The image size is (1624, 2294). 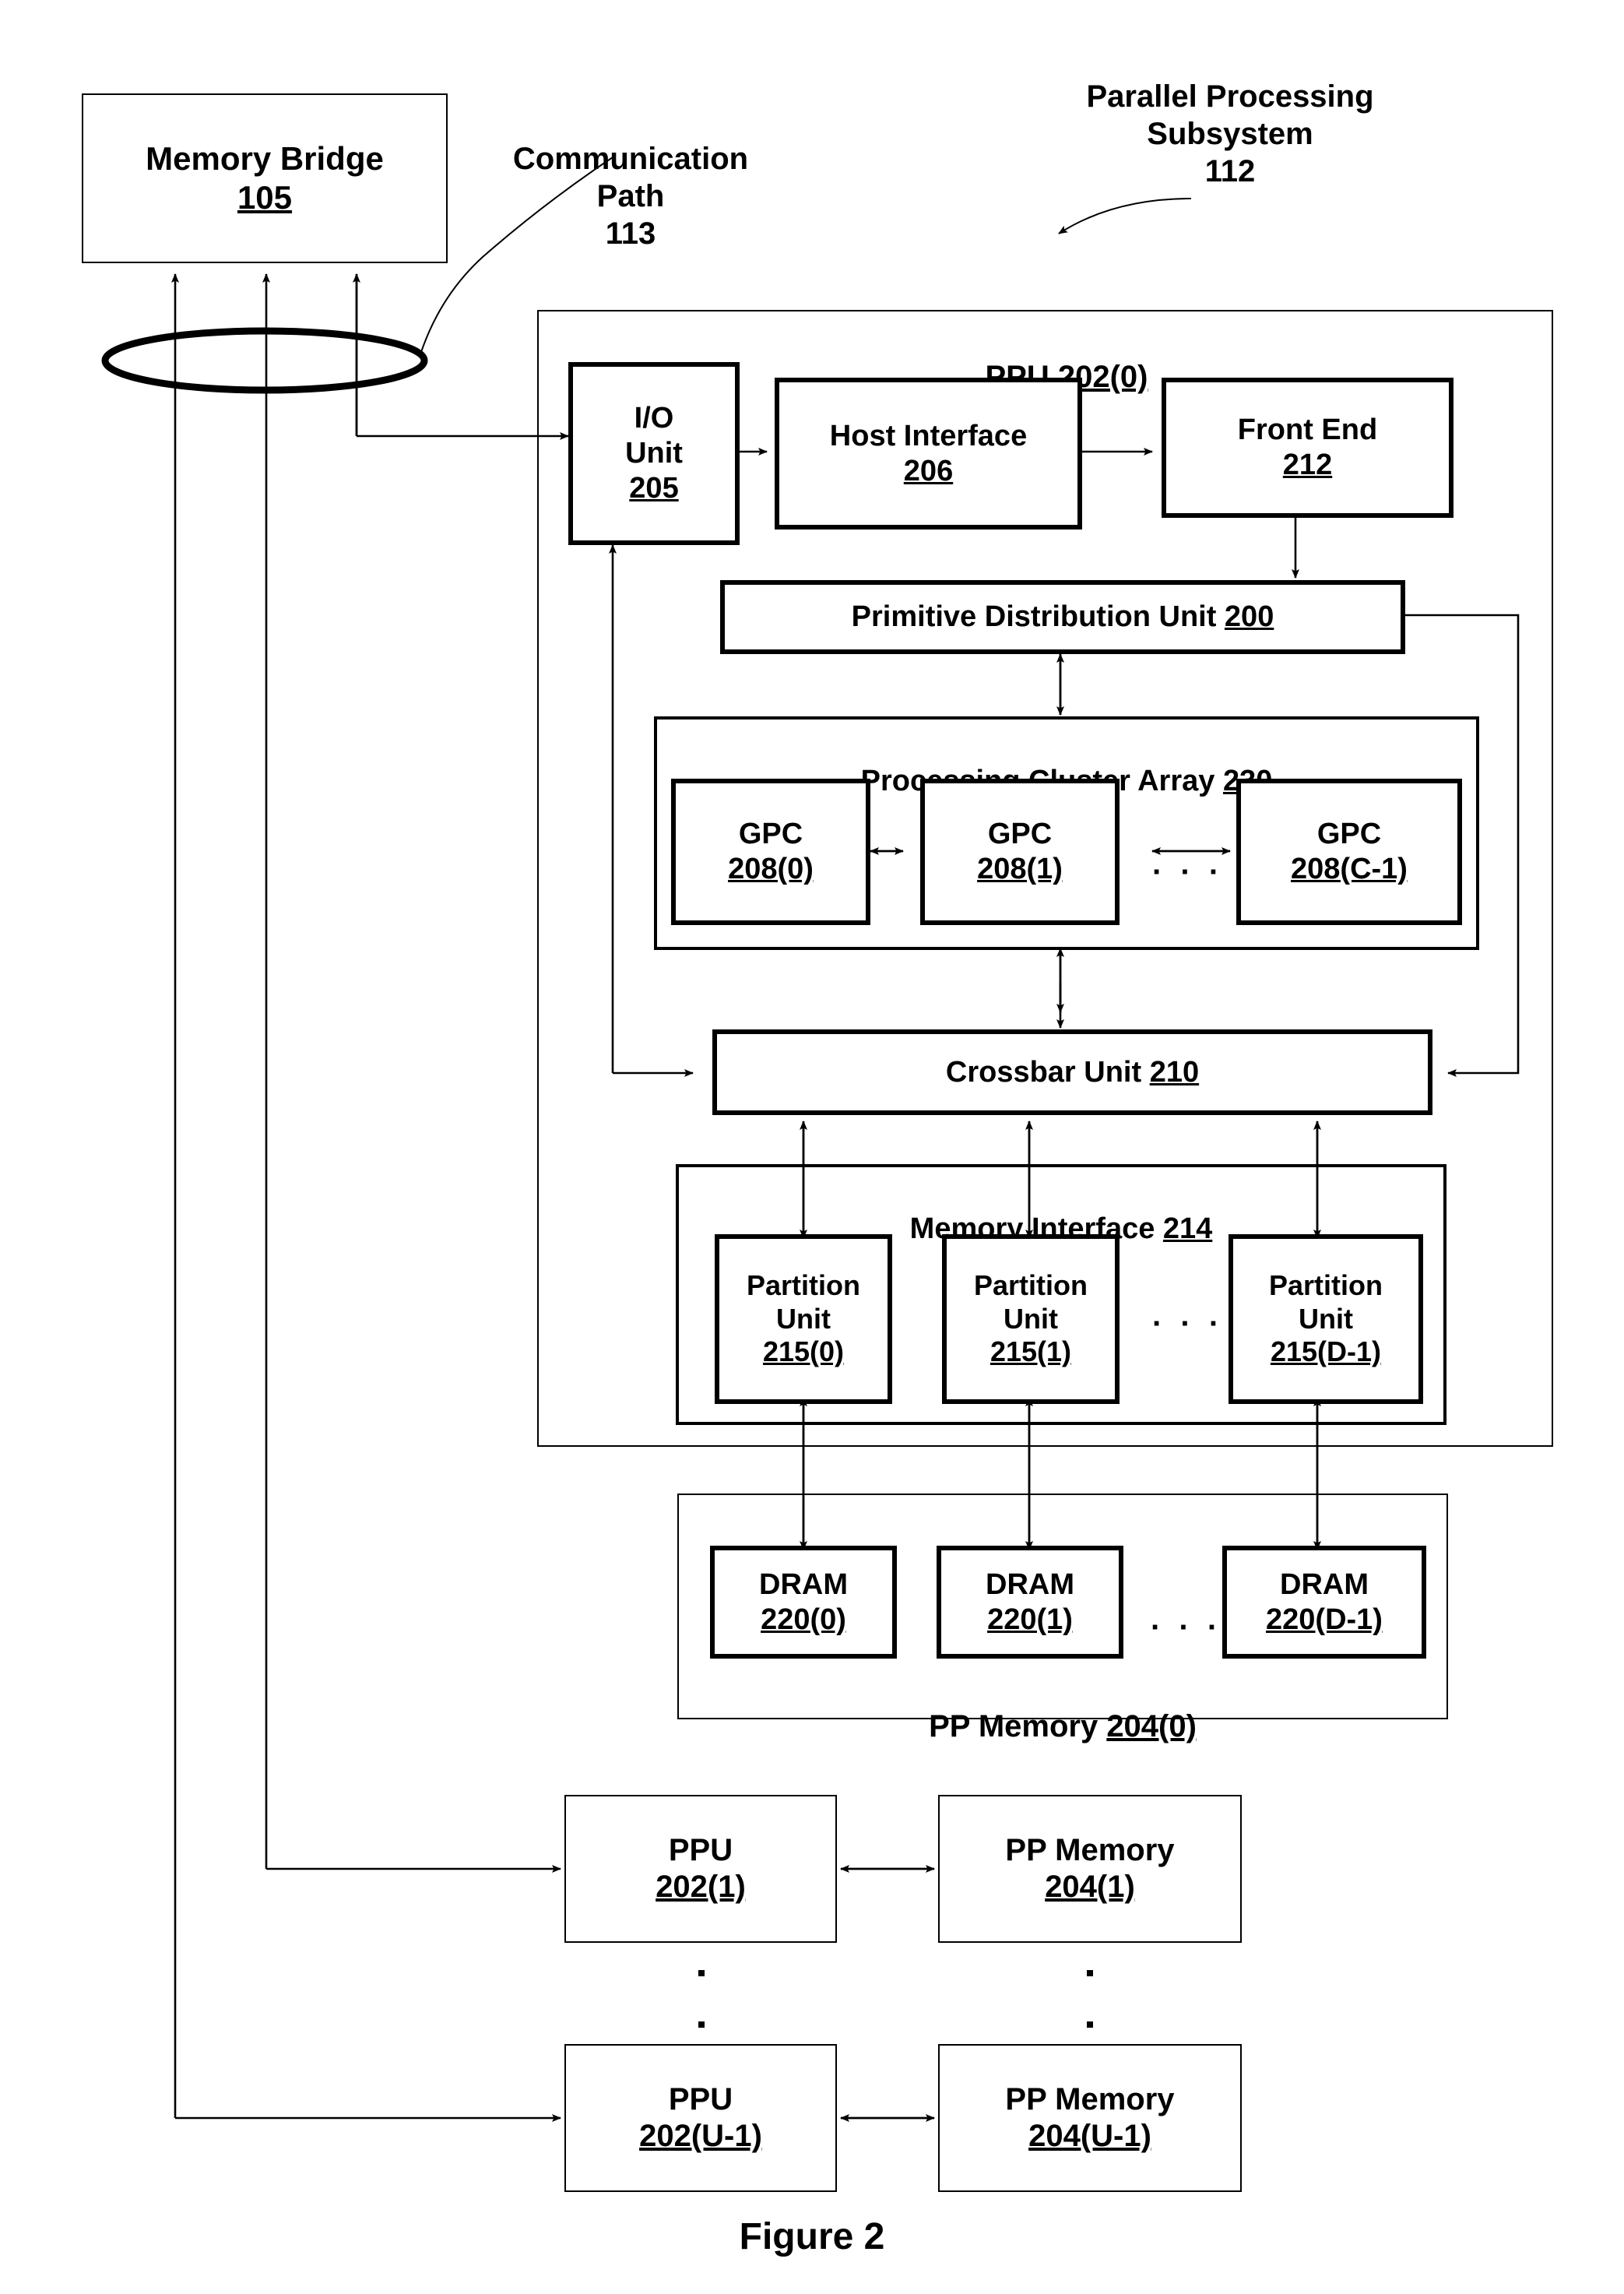 I want to click on crossbar-unit-box: Crossbar Unit 210, so click(x=1072, y=1072).